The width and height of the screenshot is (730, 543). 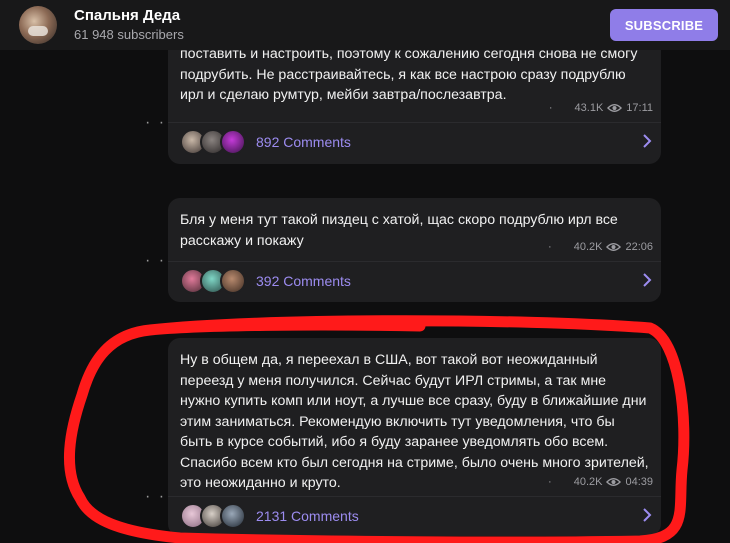 What do you see at coordinates (639, 247) in the screenshot?
I see `message-time: 22:06` at bounding box center [639, 247].